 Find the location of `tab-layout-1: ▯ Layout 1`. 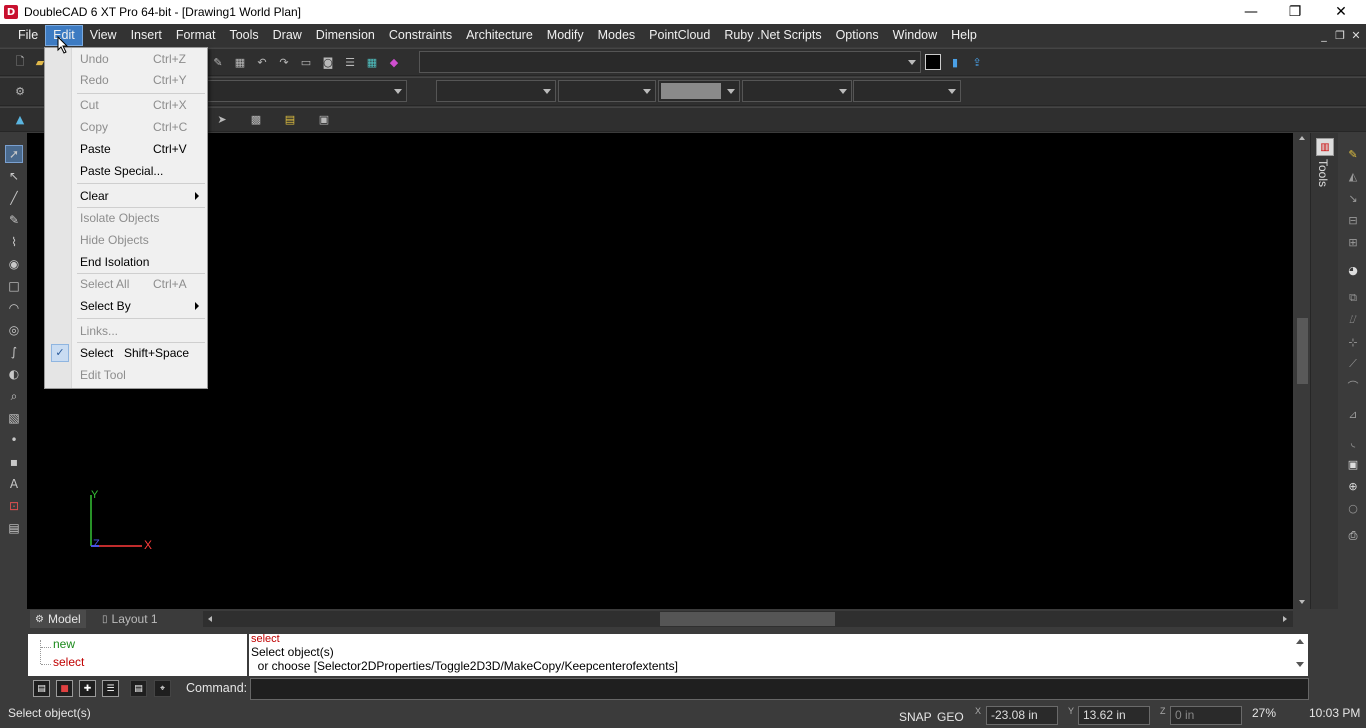

tab-layout-1: ▯ Layout 1 is located at coordinates (130, 619).